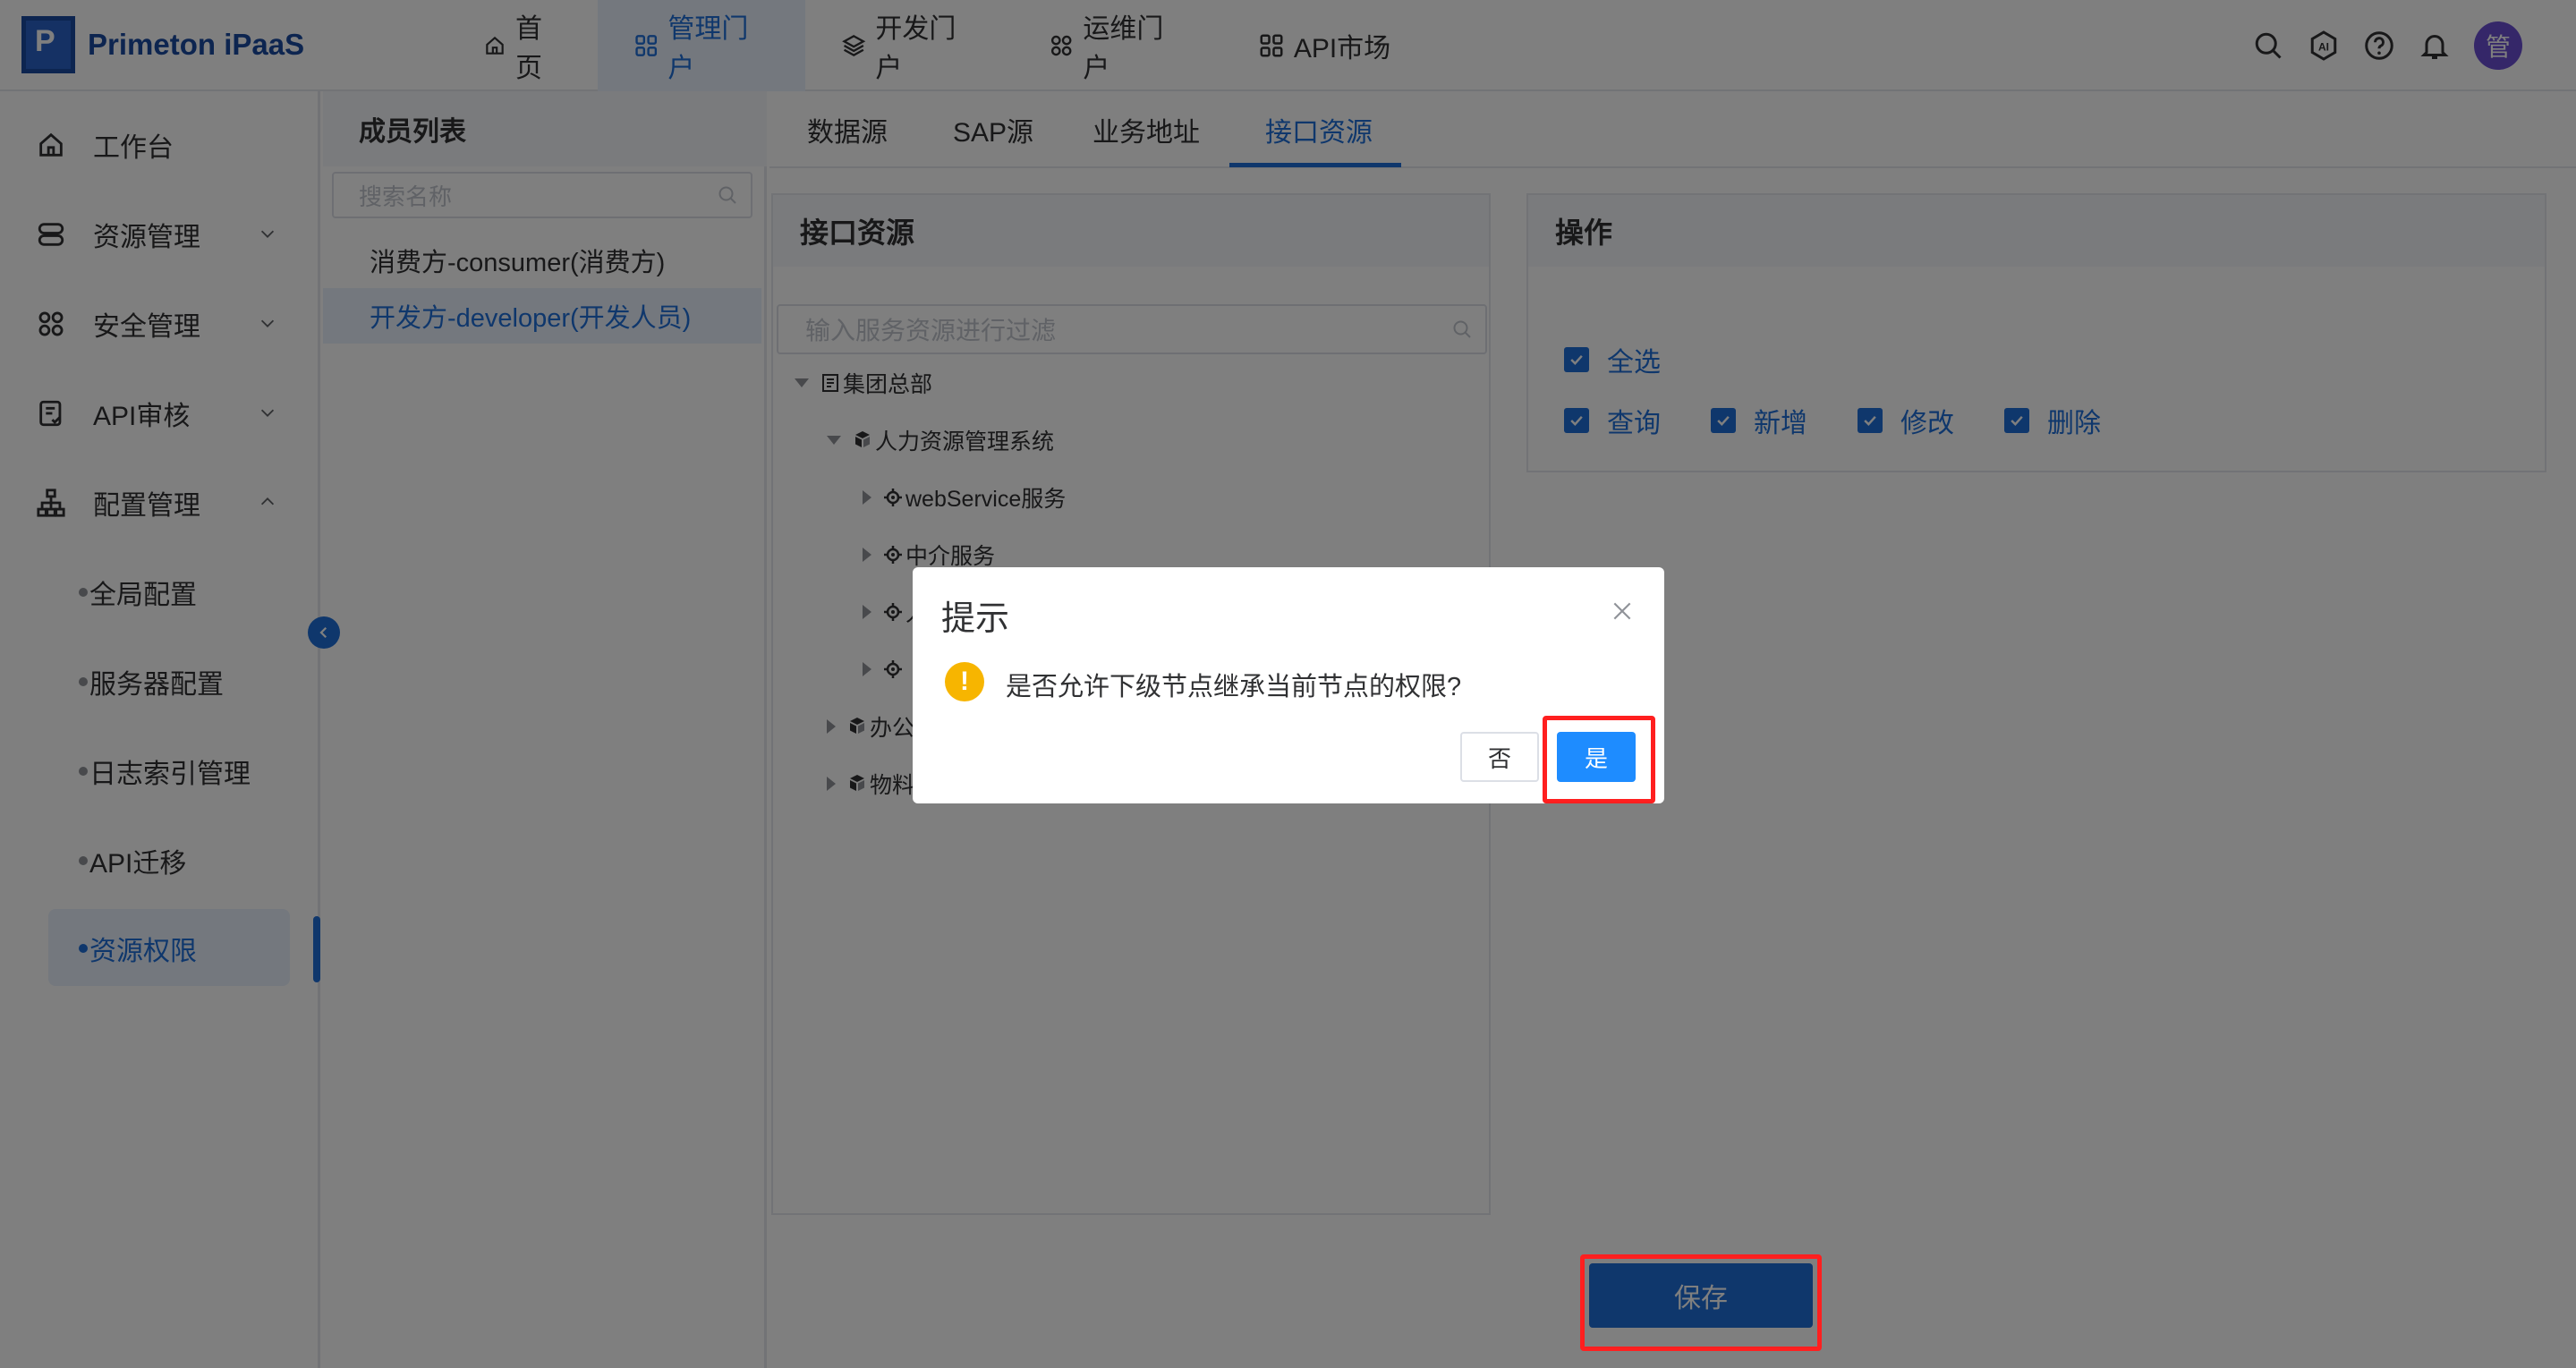 The image size is (2576, 1368). What do you see at coordinates (975, 619) in the screenshot?
I see `dialog-title: 提示` at bounding box center [975, 619].